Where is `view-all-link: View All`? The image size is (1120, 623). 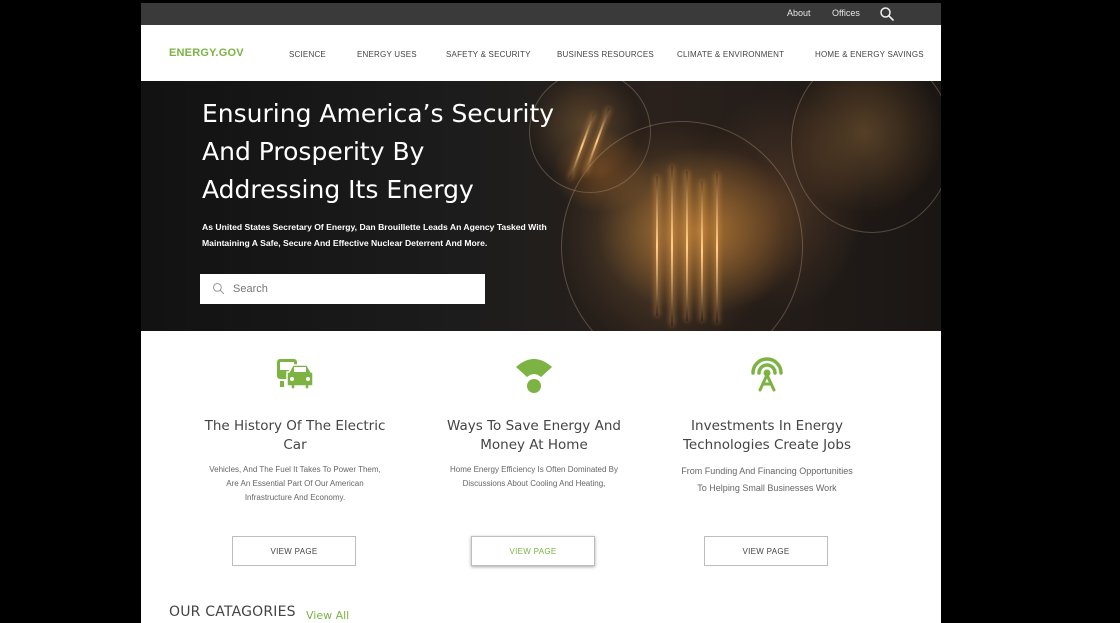
view-all-link: View All is located at coordinates (327, 615).